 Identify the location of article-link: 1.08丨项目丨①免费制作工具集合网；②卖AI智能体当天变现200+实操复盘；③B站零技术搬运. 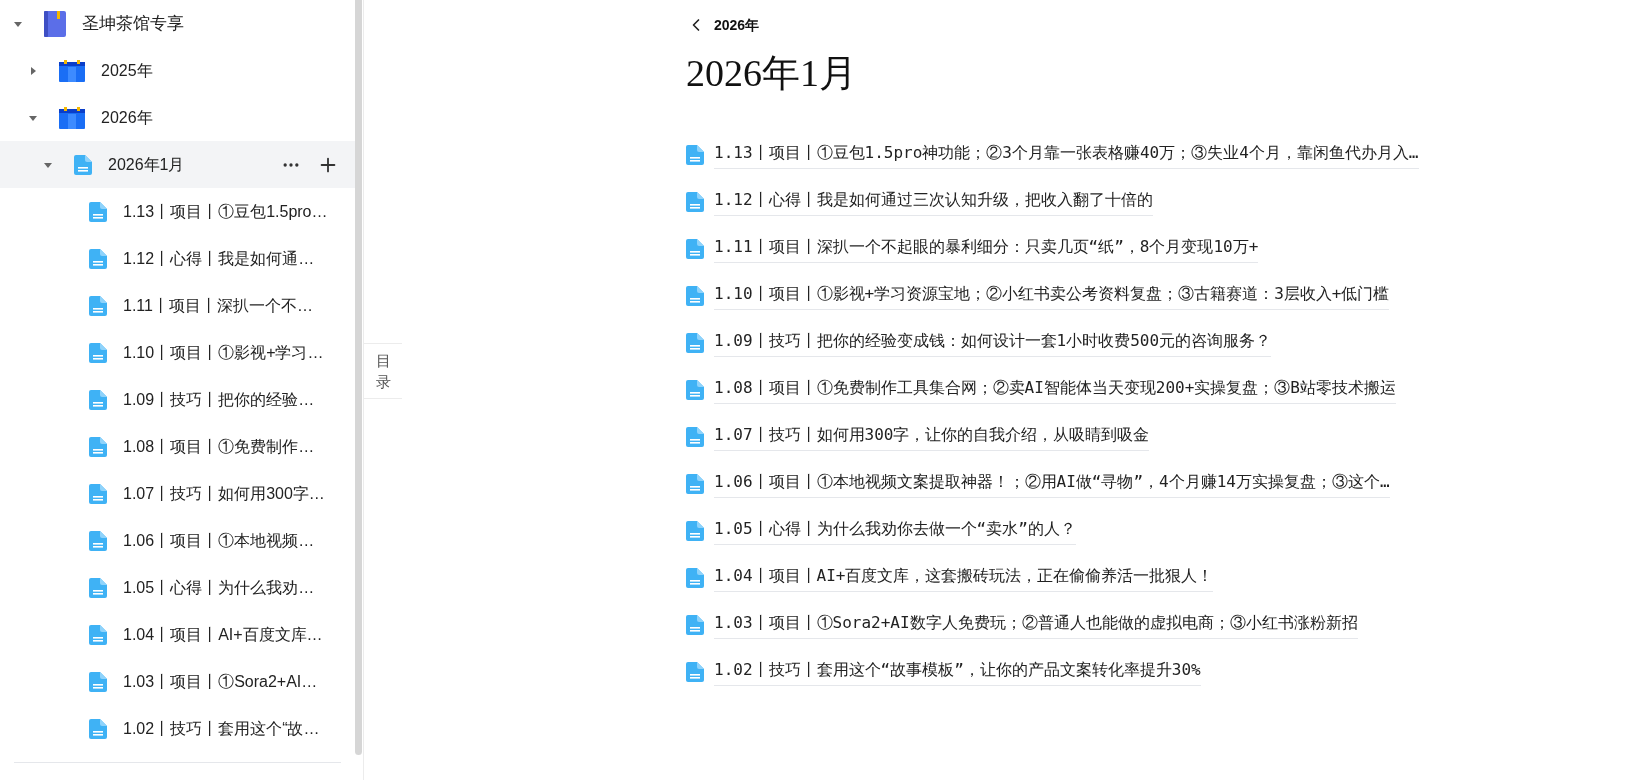
(1055, 390).